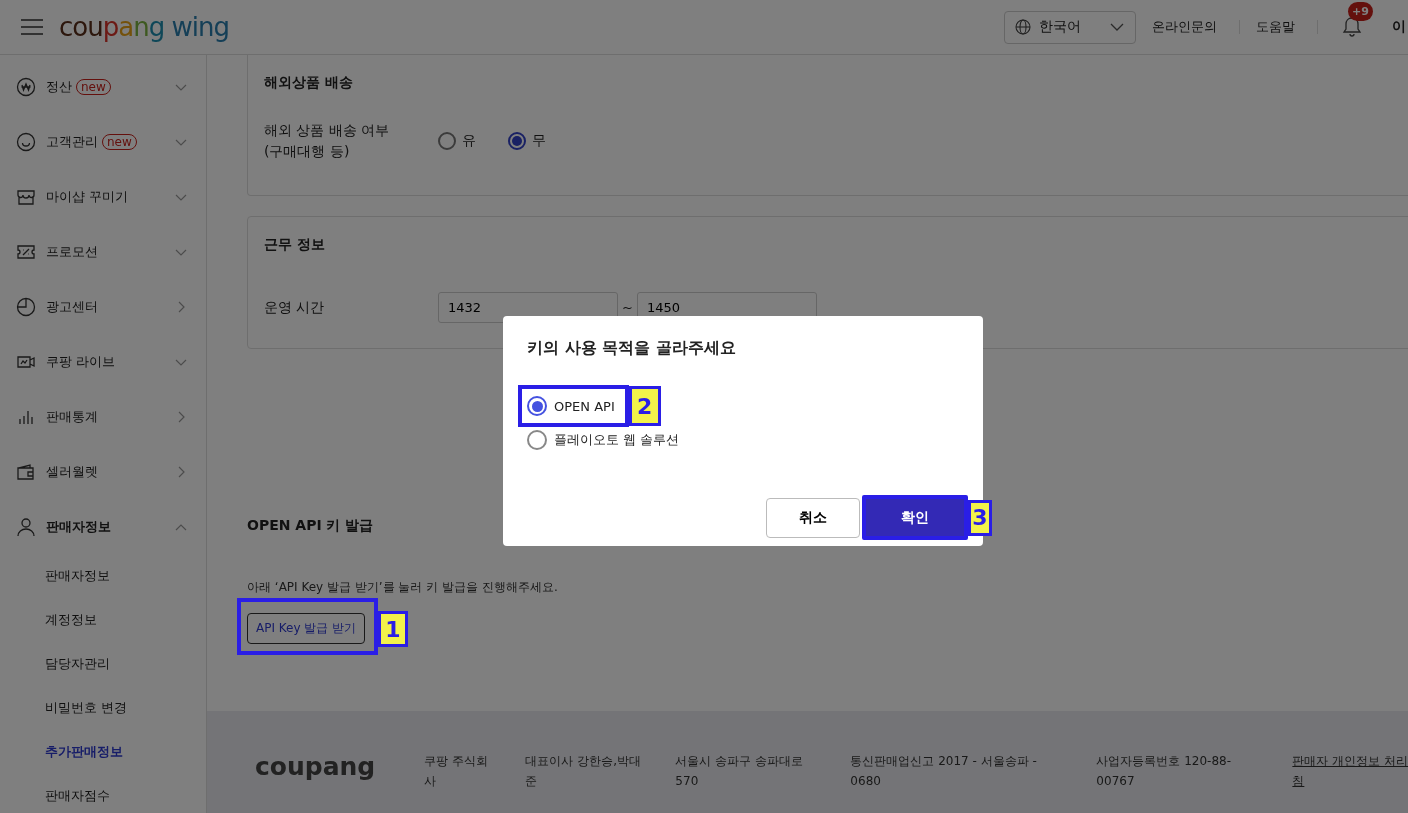  Describe the element at coordinates (1275, 27) in the screenshot. I see `header-link: 도움말` at that location.